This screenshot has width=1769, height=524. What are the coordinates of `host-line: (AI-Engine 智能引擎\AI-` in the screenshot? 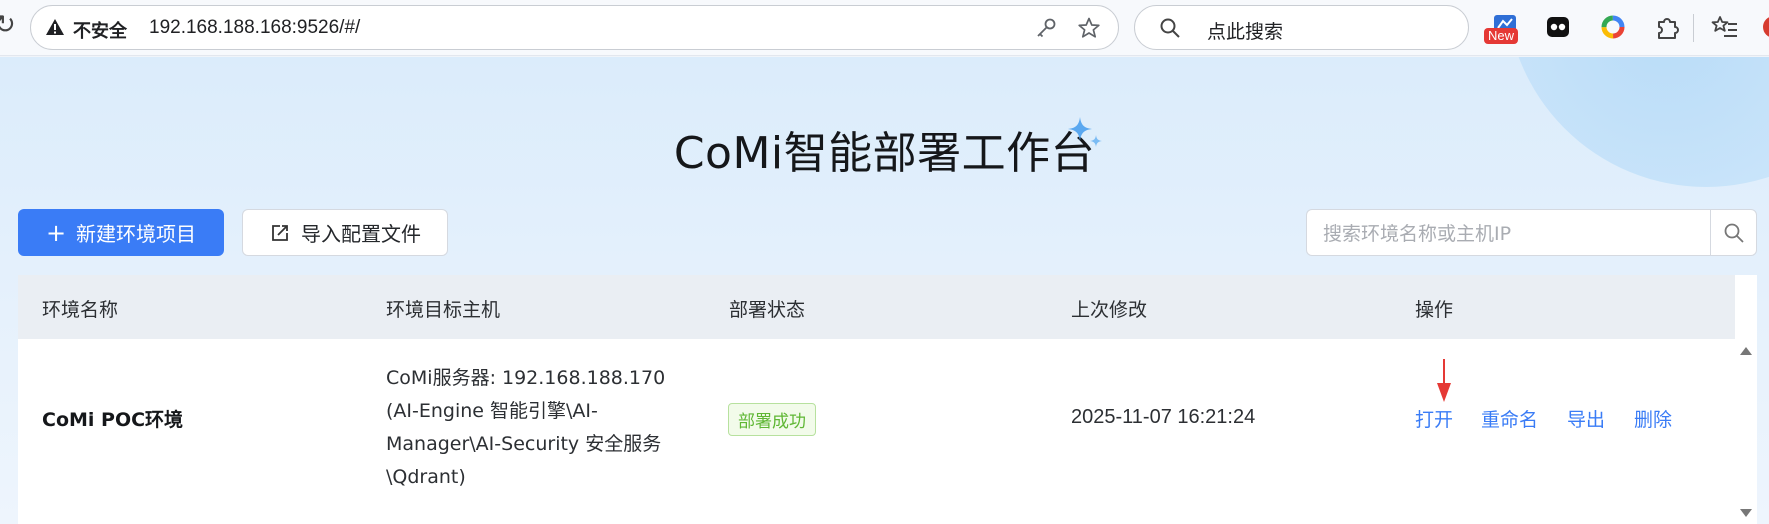 It's located at (492, 411).